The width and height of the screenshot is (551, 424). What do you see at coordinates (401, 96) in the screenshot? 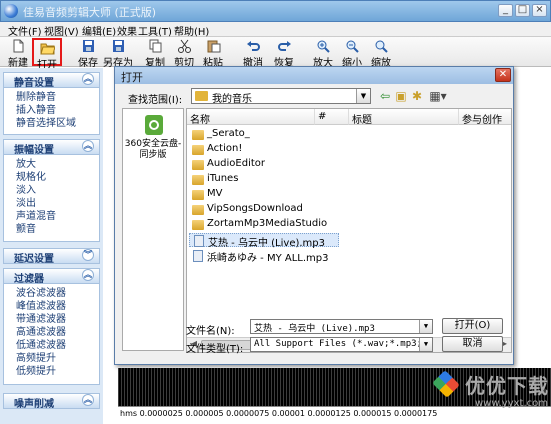
I see `up-folder-icon: ▣` at bounding box center [401, 96].